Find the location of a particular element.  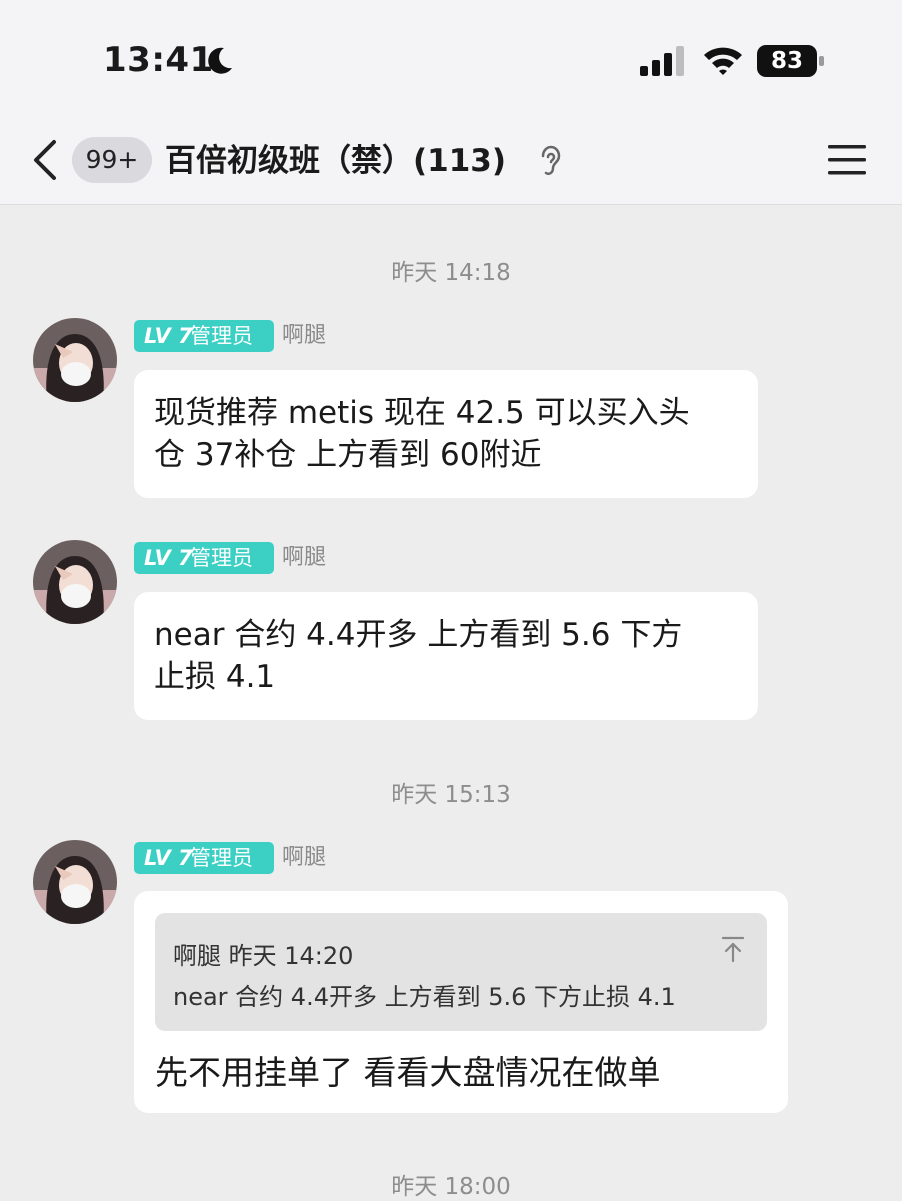

chat-header: 99+ 百倍初级班（禁）(113) is located at coordinates (451, 161).